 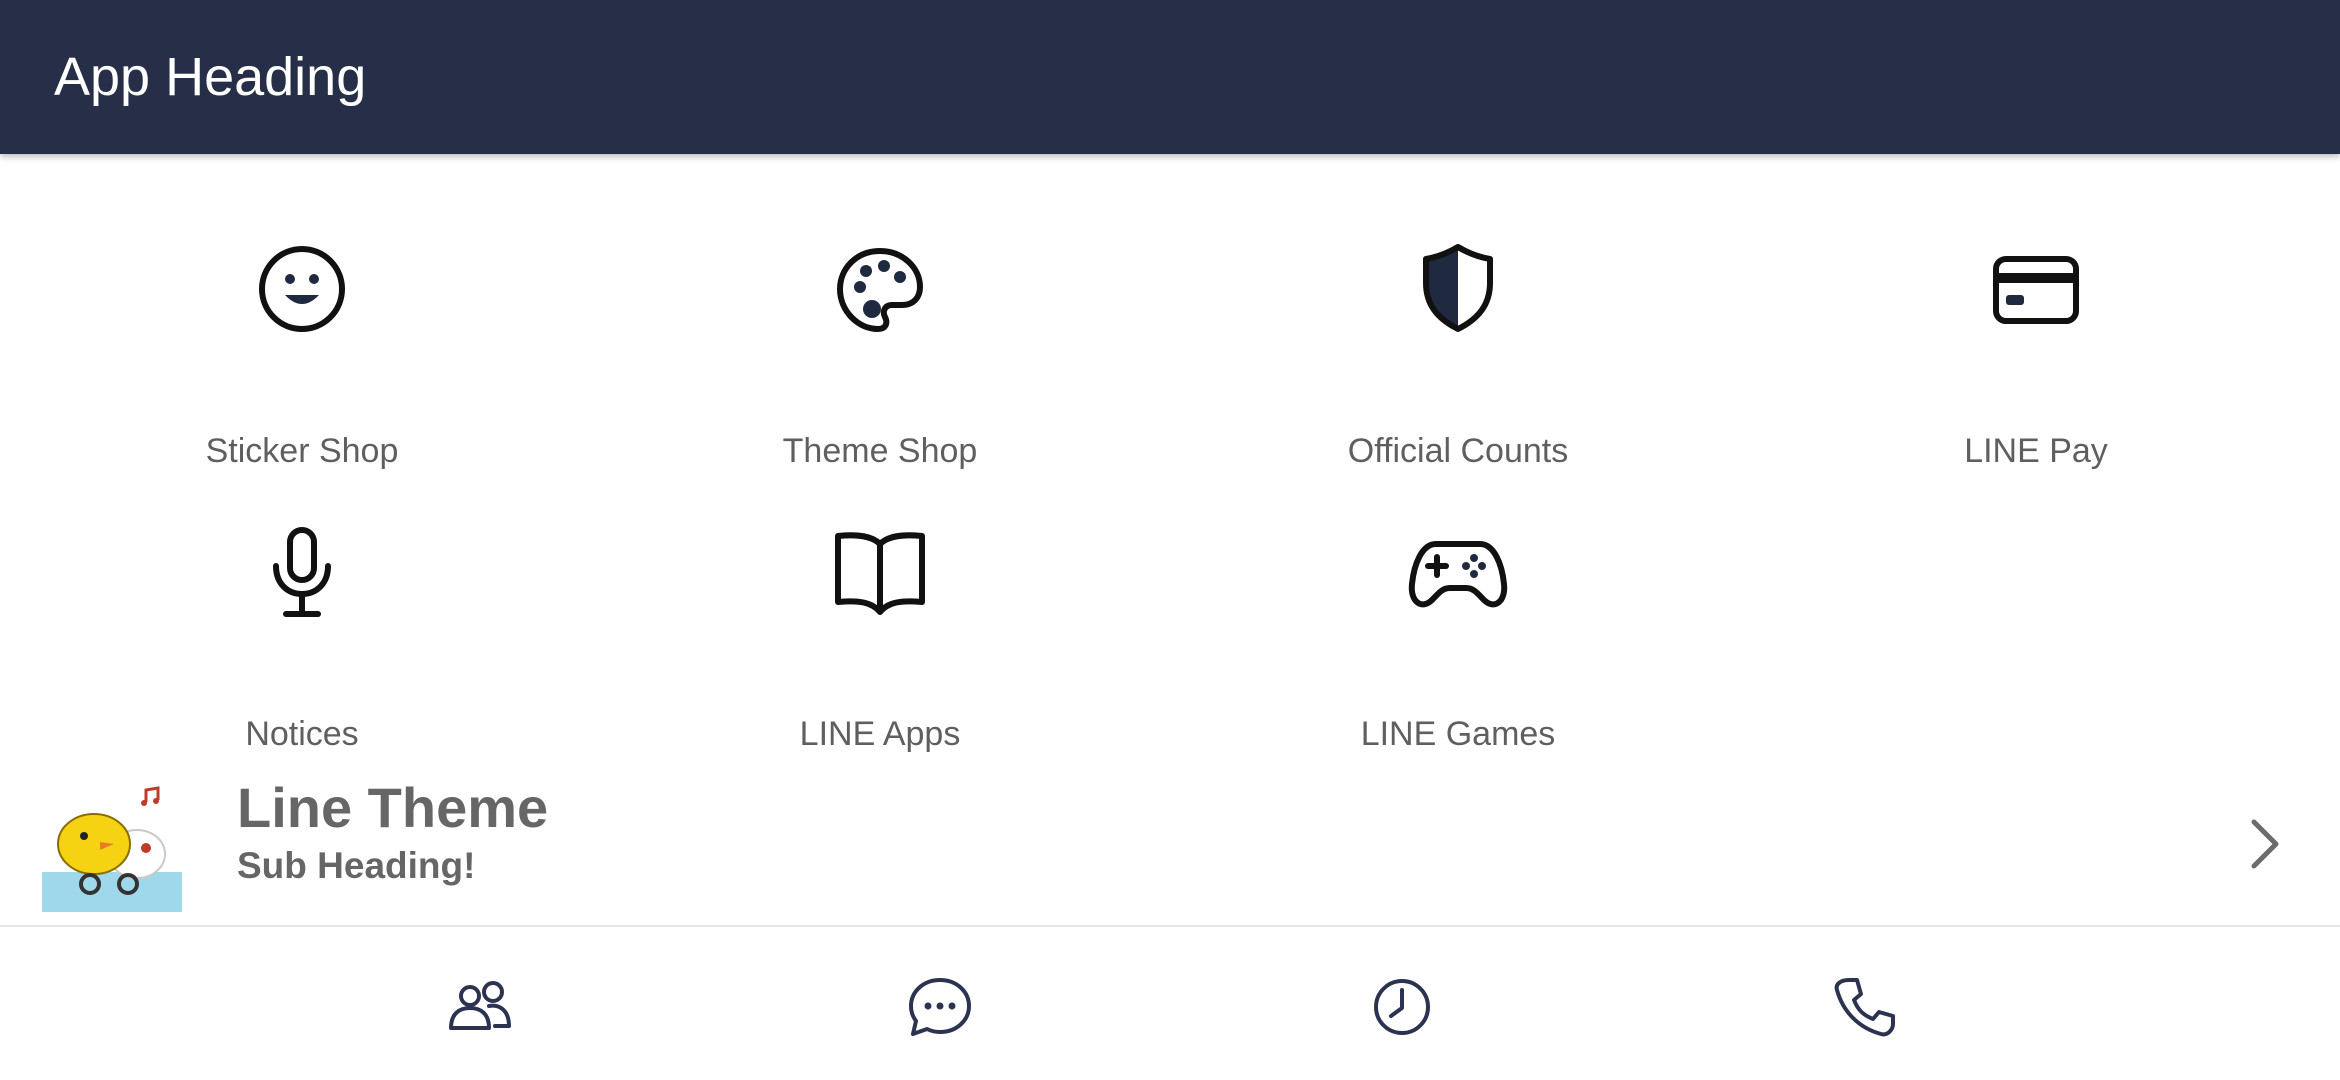 I want to click on clock-icon, so click(x=1402, y=1007).